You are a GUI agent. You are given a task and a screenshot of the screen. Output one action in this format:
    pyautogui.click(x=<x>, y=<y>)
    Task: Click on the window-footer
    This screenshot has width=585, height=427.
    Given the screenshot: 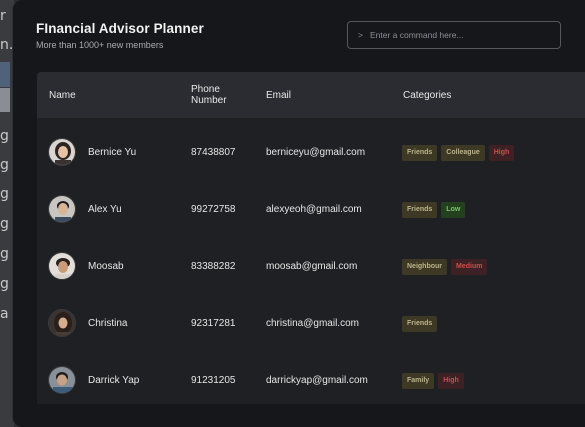 What is the action you would take?
    pyautogui.click(x=299, y=415)
    